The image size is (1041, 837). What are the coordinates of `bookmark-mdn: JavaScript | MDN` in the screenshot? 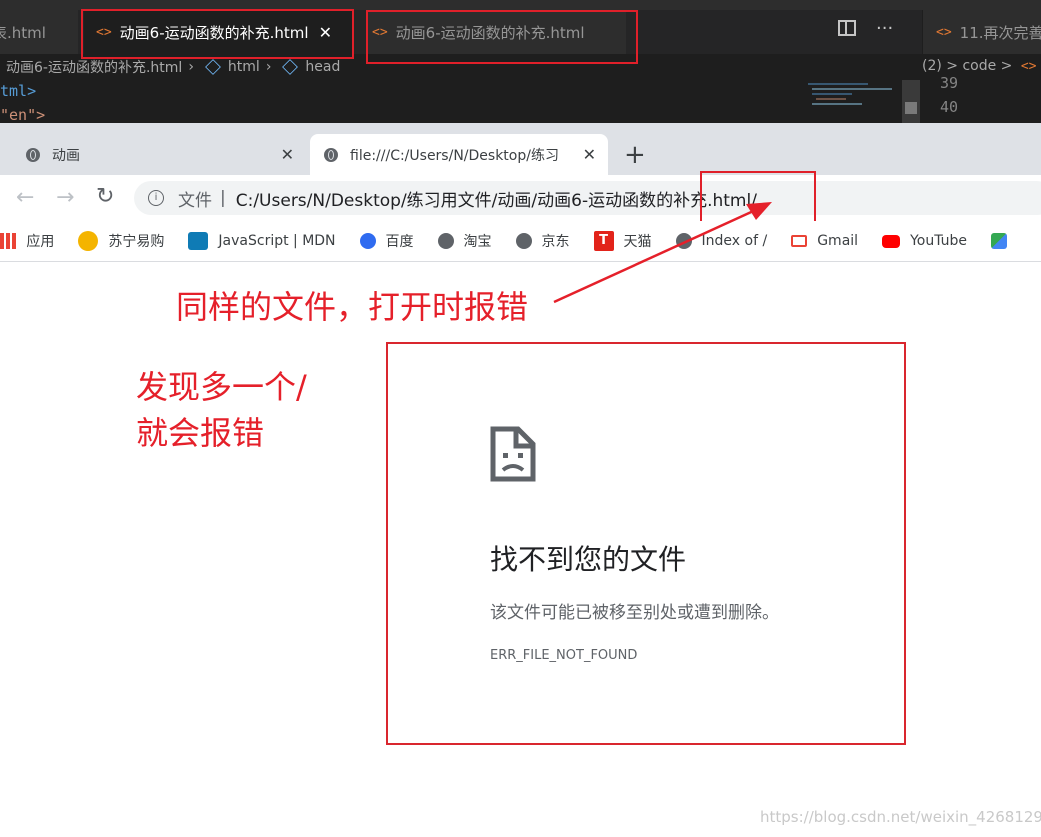 It's located at (262, 241).